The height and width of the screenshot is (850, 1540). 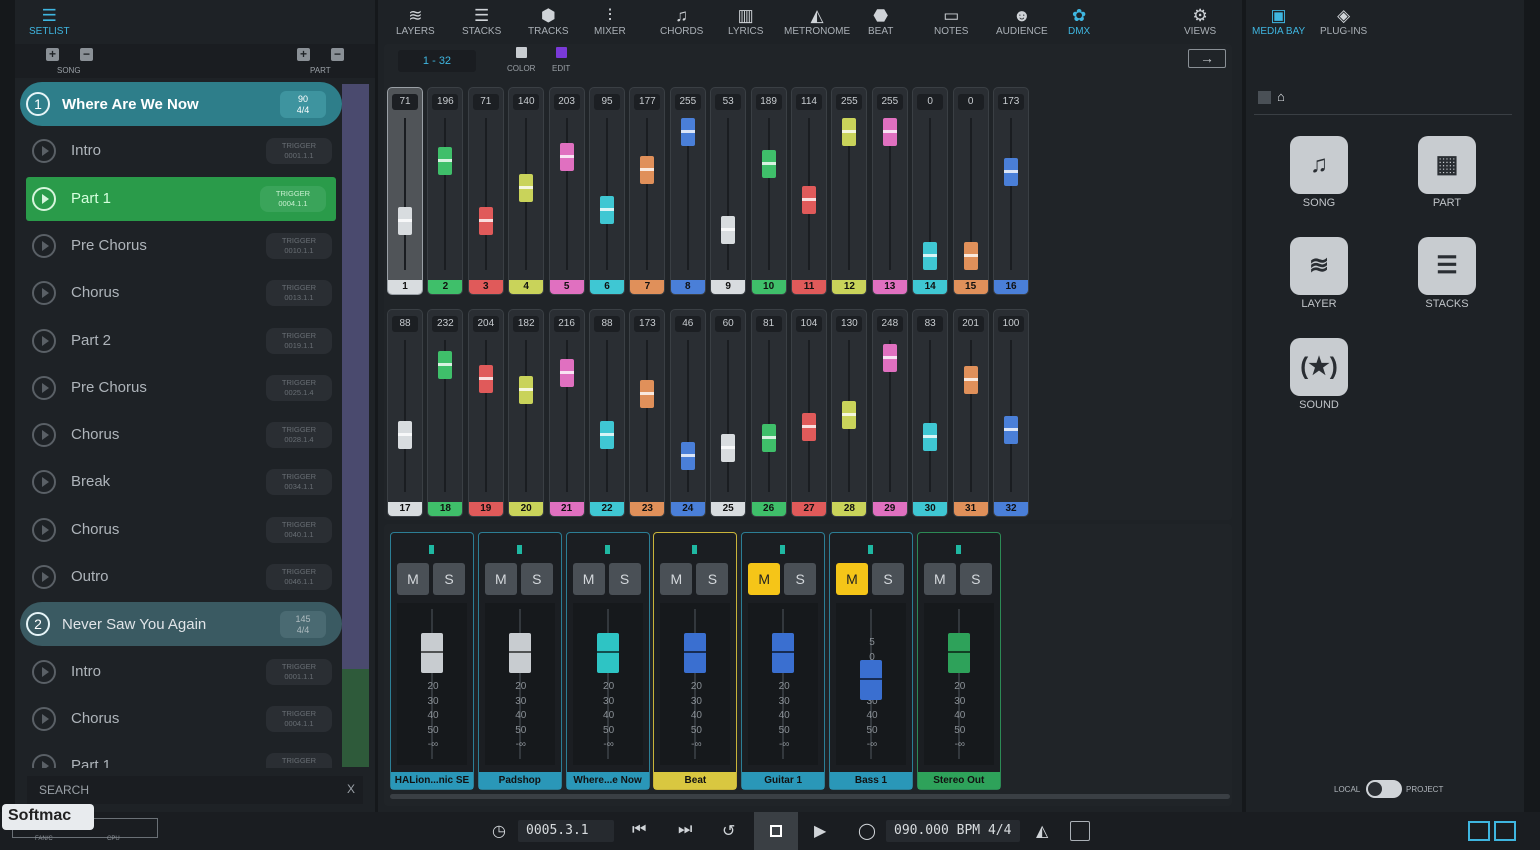 I want to click on dmx-channel: 196 2, so click(x=445, y=191).